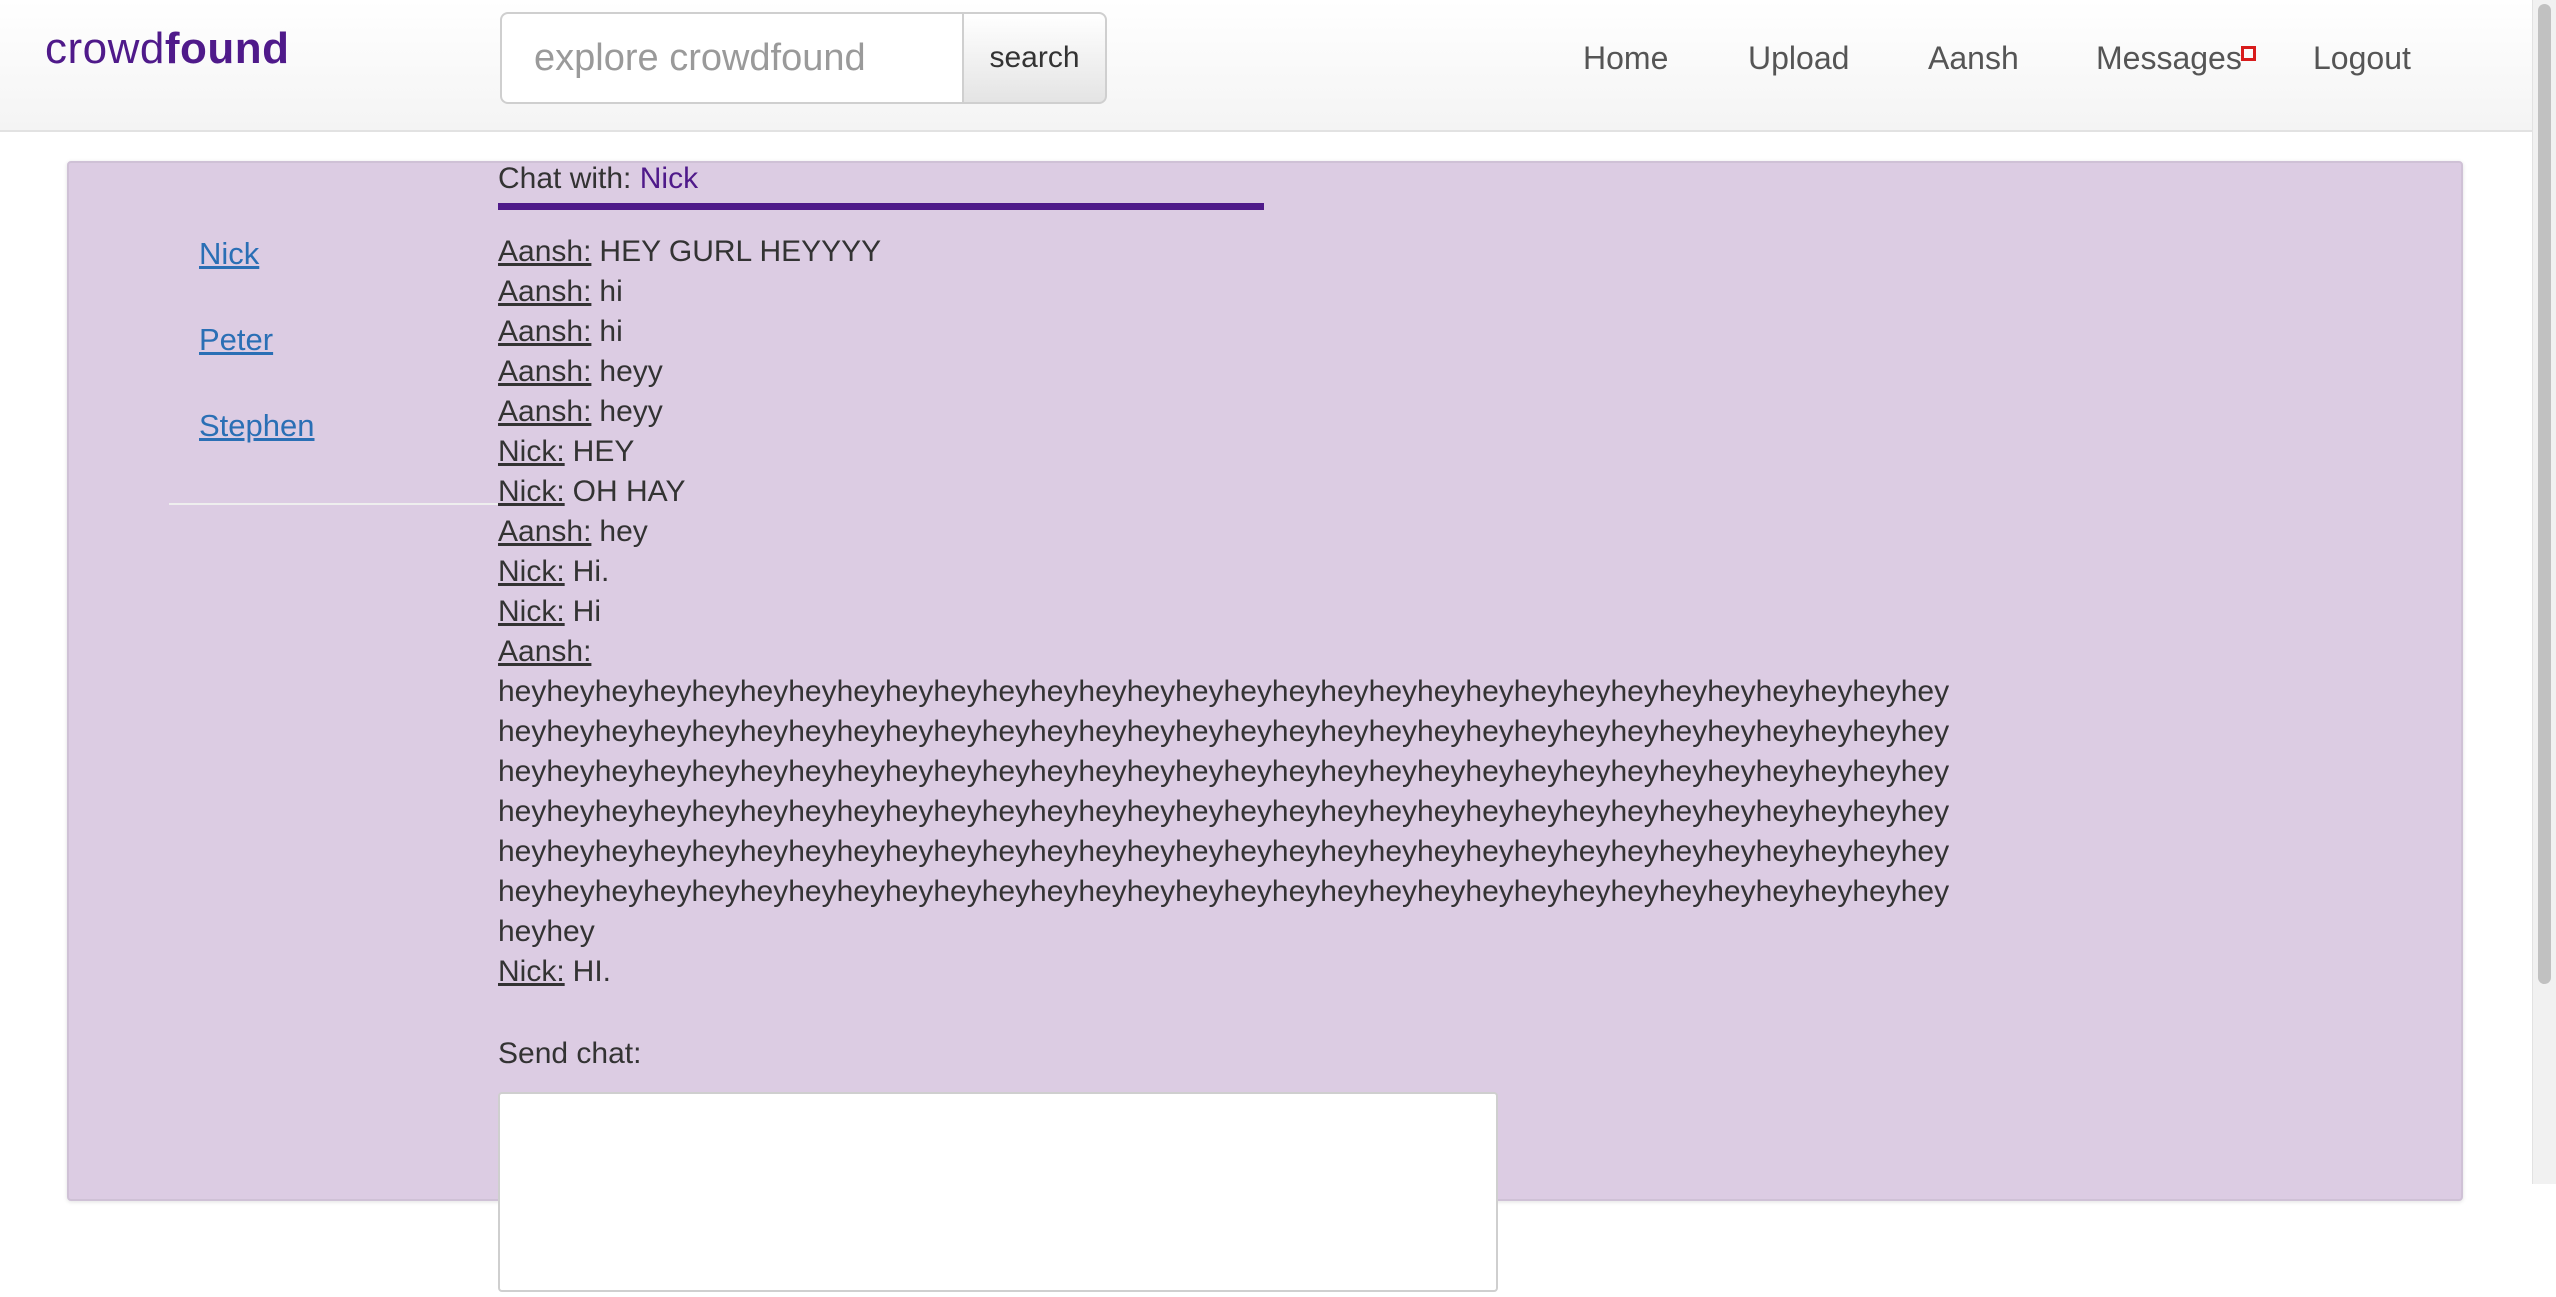 The height and width of the screenshot is (1297, 2556). Describe the element at coordinates (1230, 972) in the screenshot. I see `chat-message: Nick: HI.` at that location.